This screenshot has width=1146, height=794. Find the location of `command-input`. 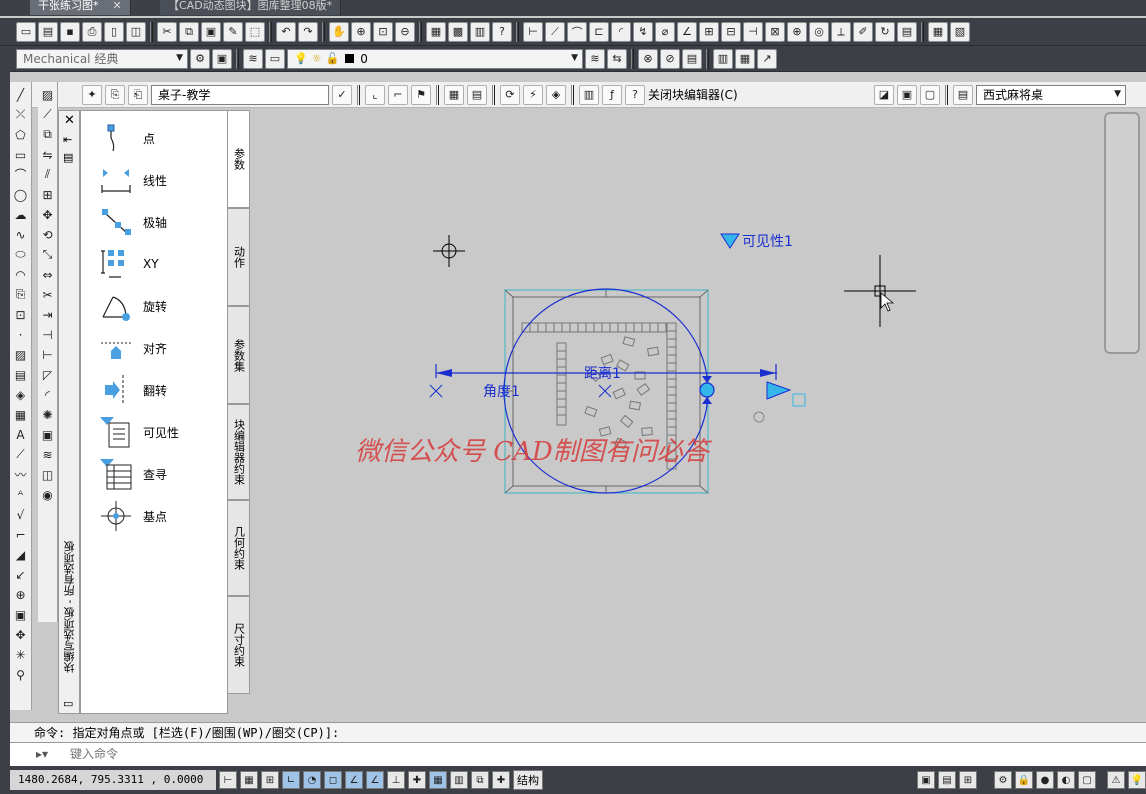

command-input is located at coordinates (370, 754).